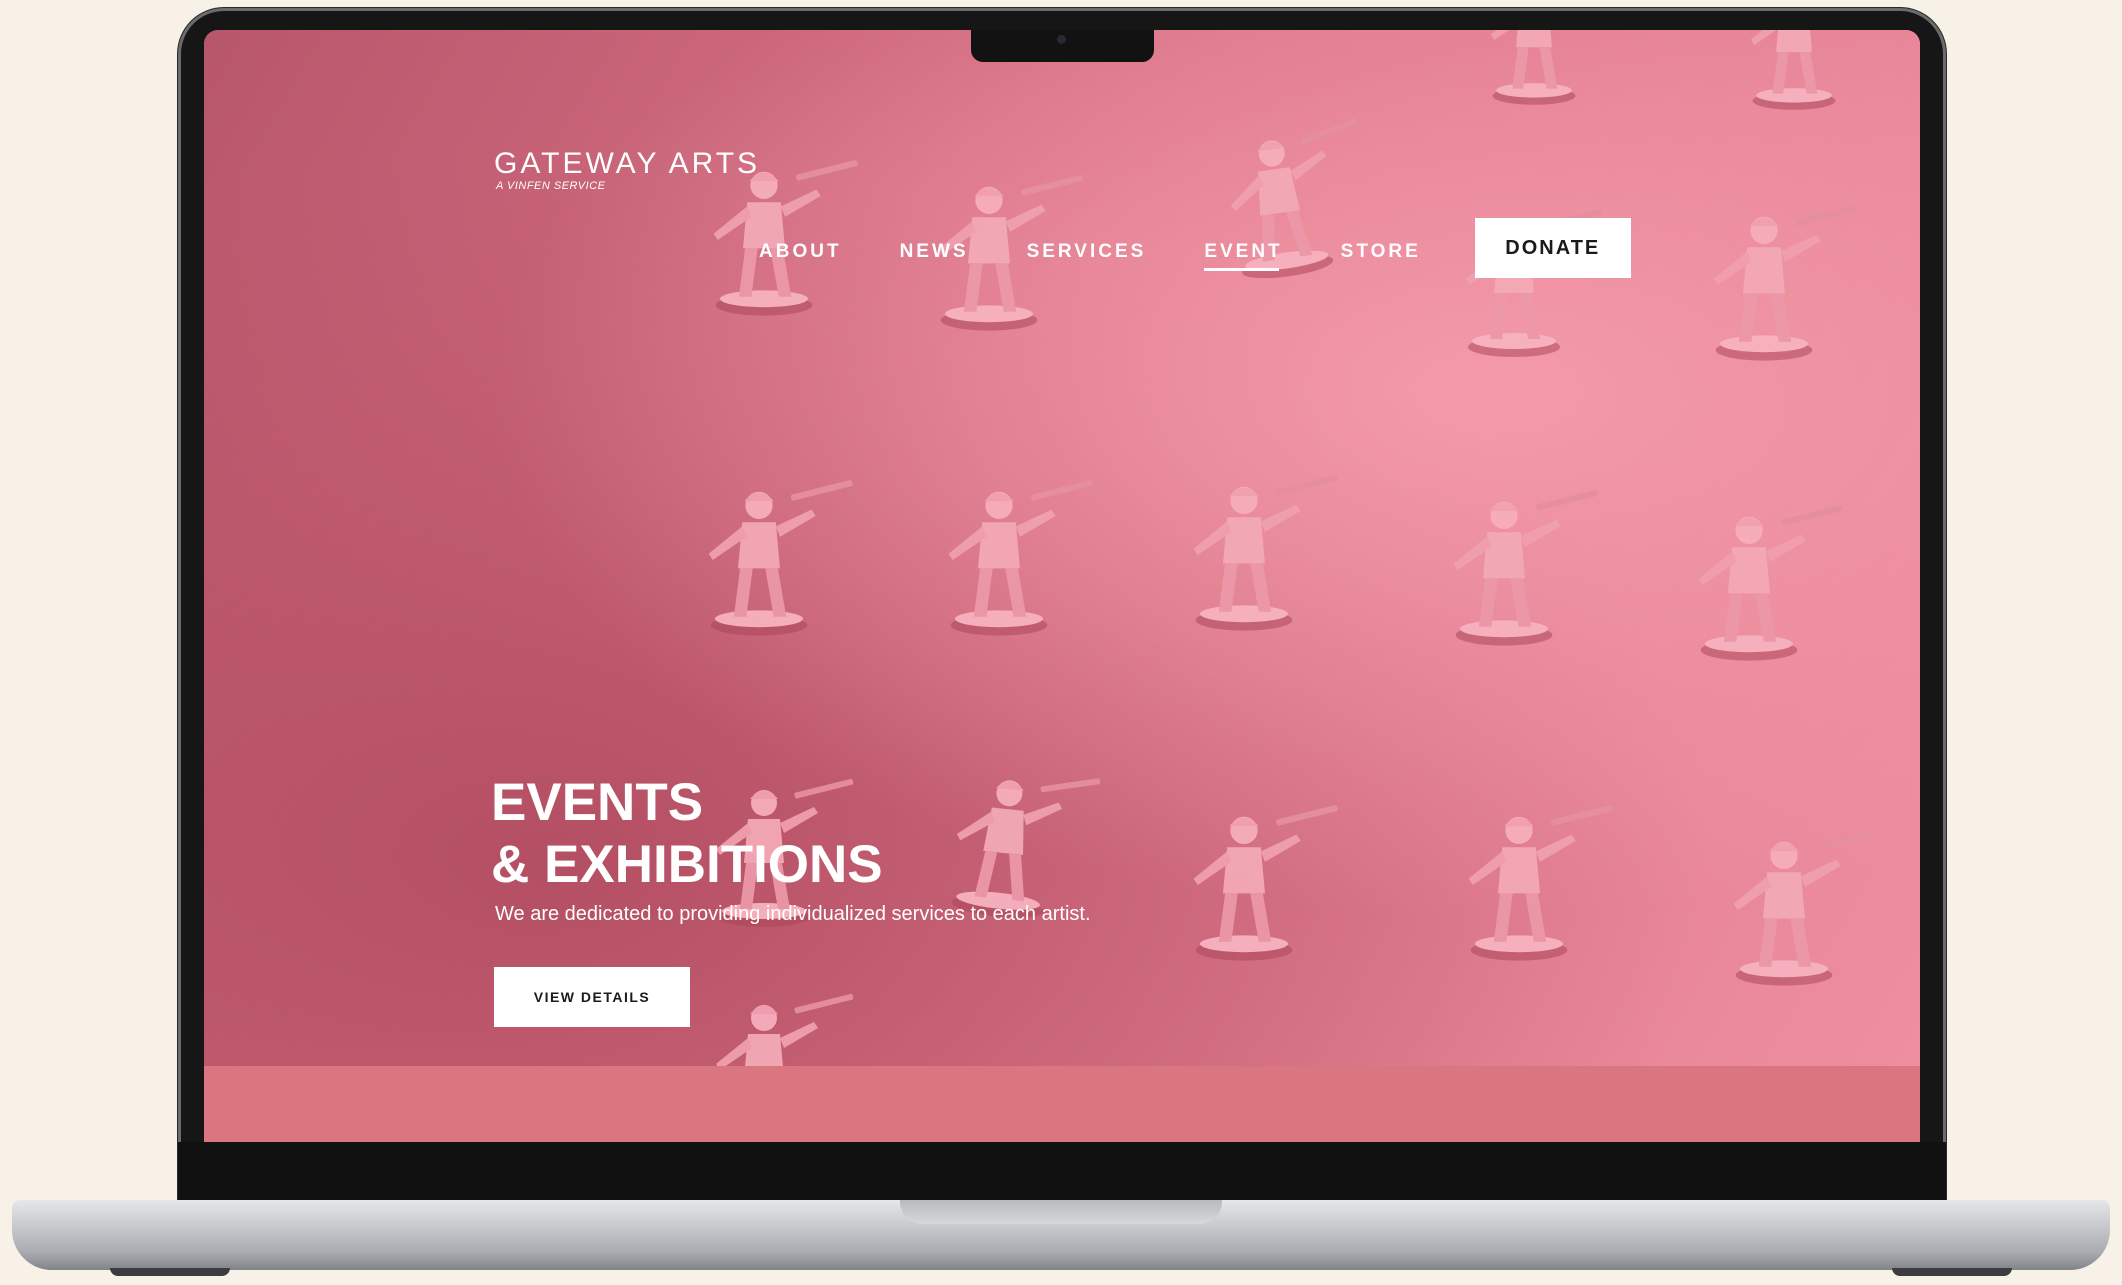 The width and height of the screenshot is (2122, 1285). Describe the element at coordinates (627, 163) in the screenshot. I see `brand-name: GATEWAY ARTS` at that location.